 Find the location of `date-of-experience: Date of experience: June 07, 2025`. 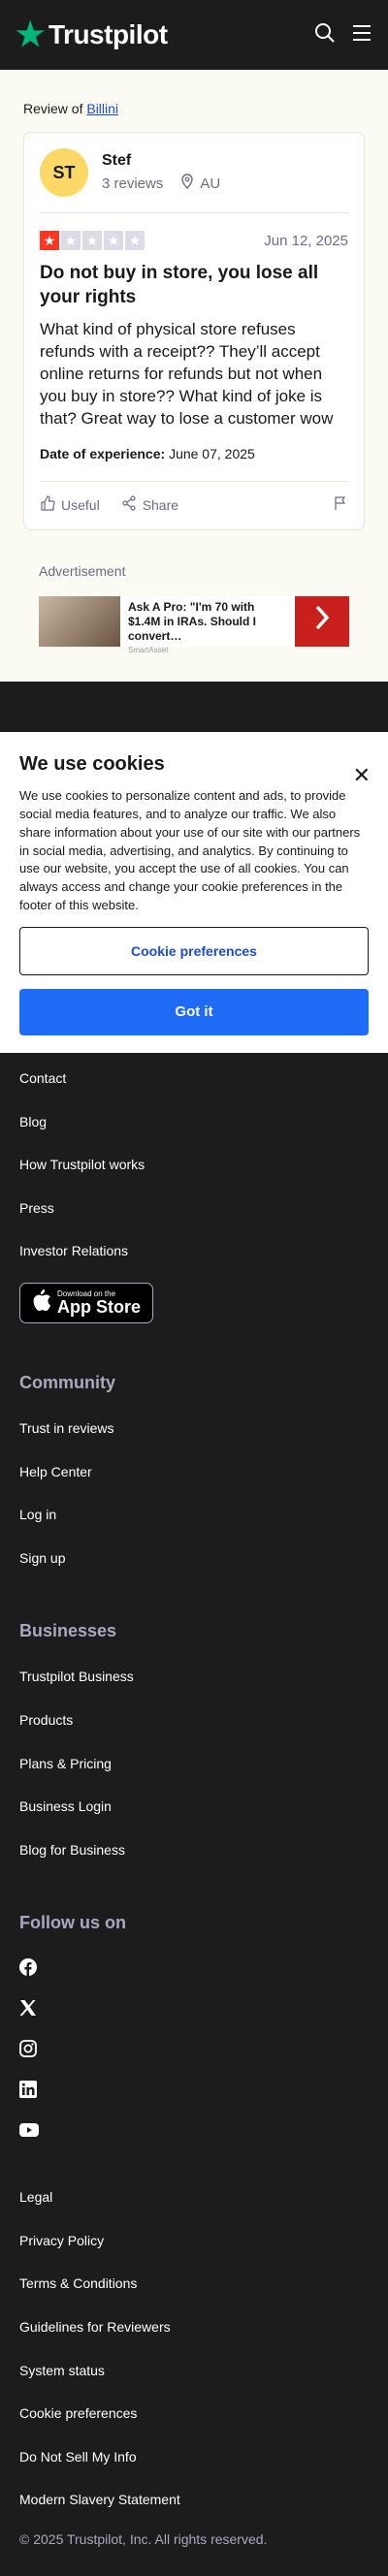

date-of-experience: Date of experience: June 07, 2025 is located at coordinates (147, 454).